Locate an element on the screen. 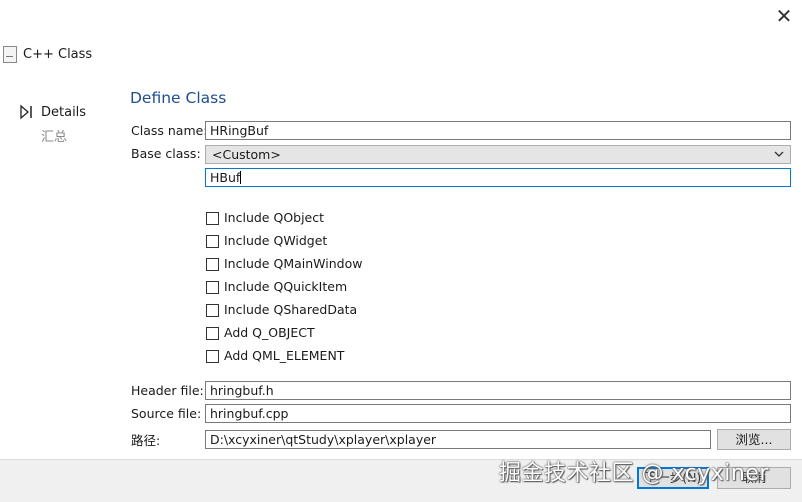 The image size is (802, 502). close-icon: ✕ is located at coordinates (784, 16).